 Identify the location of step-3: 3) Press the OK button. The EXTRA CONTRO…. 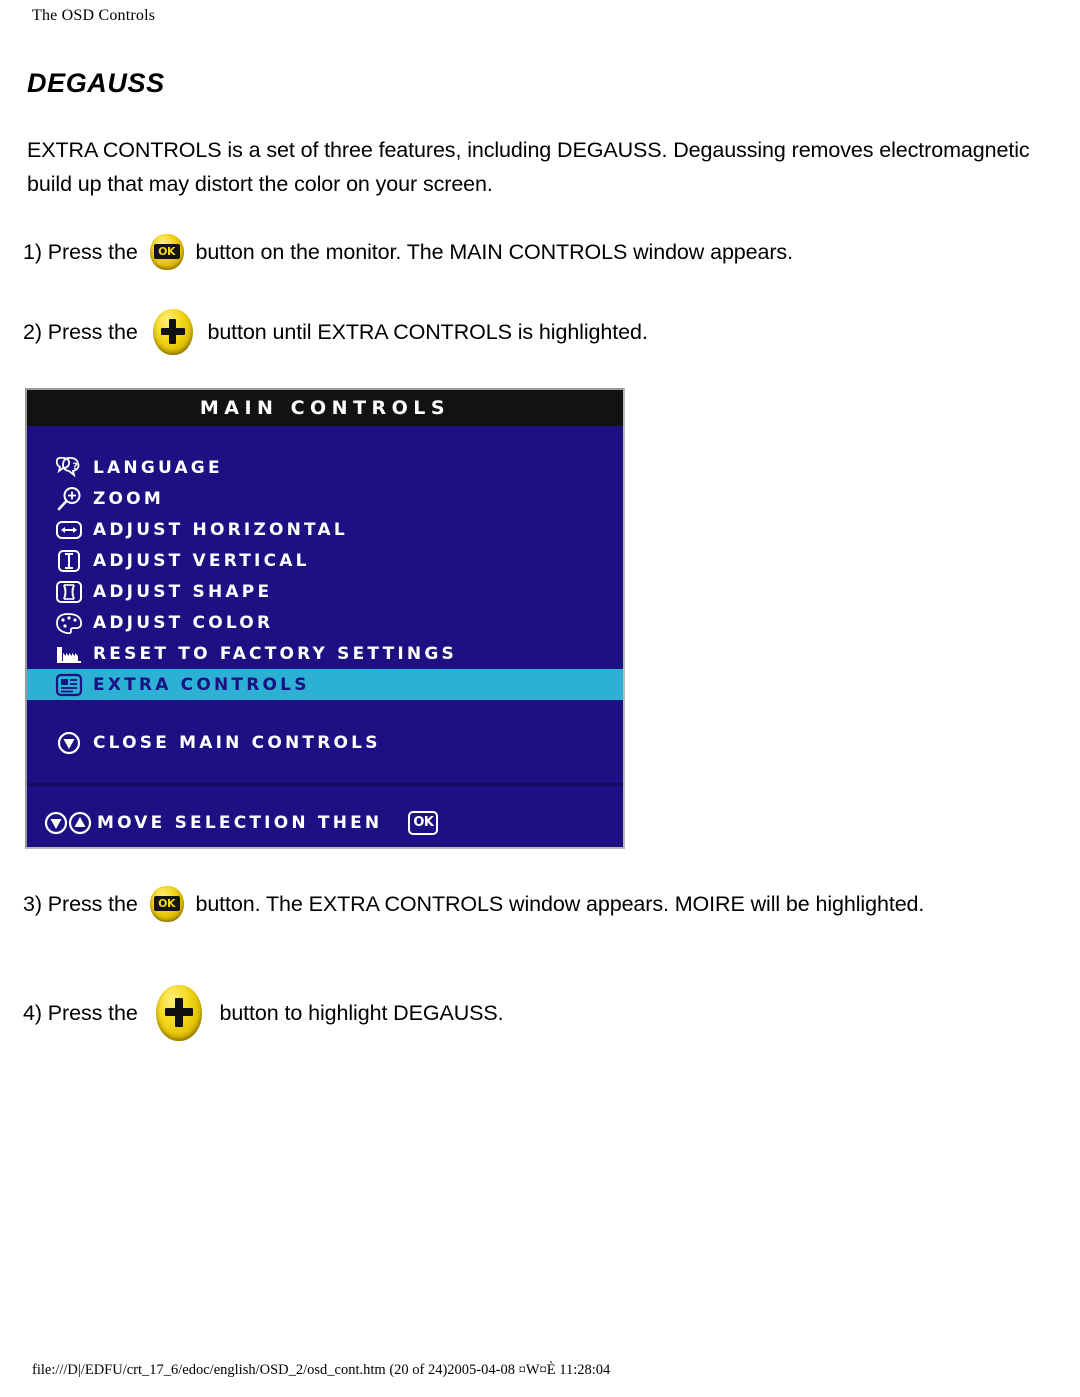
(473, 904).